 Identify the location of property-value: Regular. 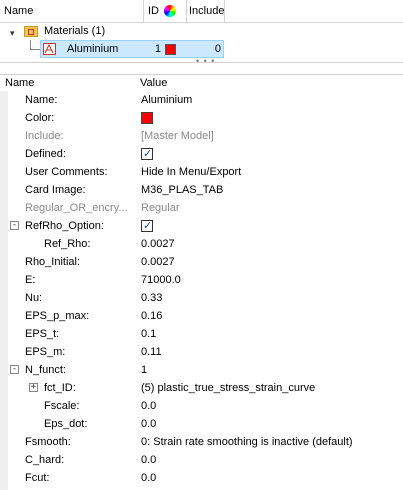
(160, 208).